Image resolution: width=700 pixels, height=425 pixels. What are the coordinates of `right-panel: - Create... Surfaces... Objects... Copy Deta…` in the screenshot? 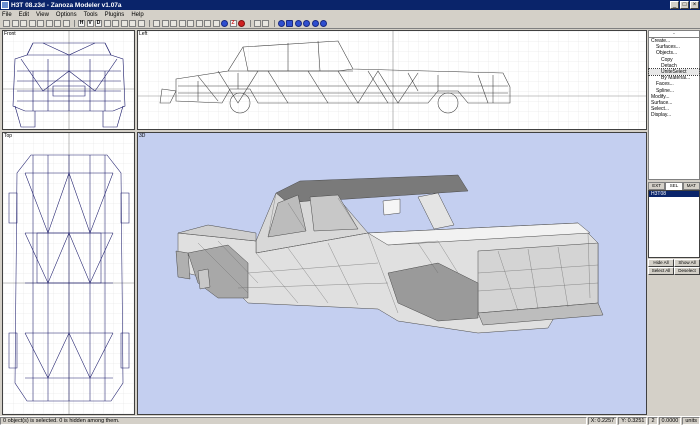 It's located at (674, 222).